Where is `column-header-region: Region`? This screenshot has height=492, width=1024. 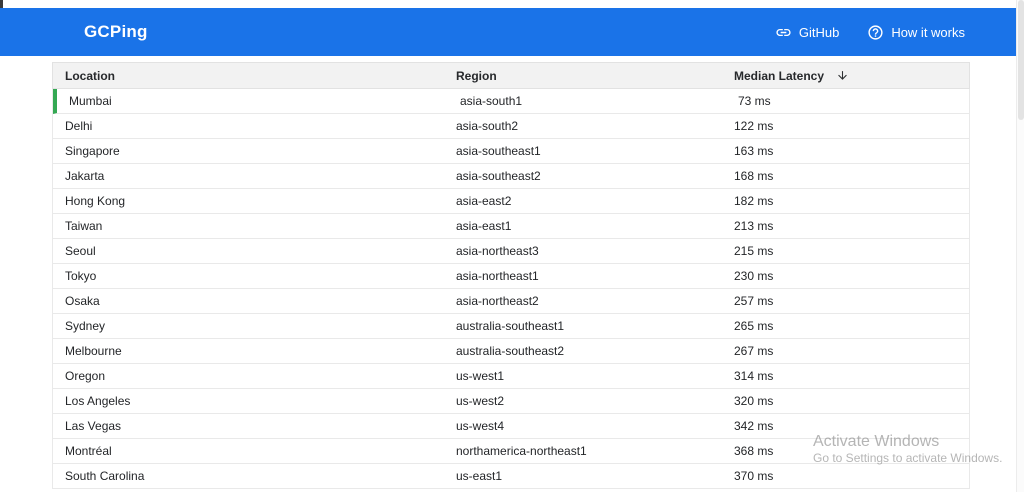 column-header-region: Region is located at coordinates (583, 76).